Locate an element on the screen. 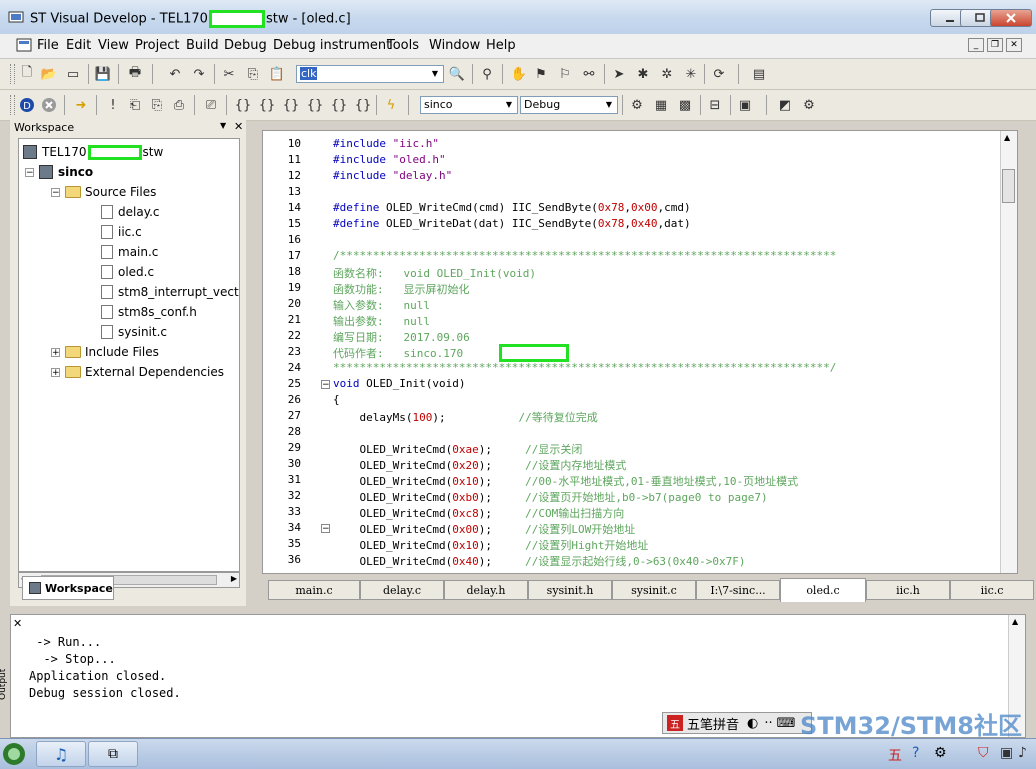 The image size is (1036, 769). menu-debug: Debug is located at coordinates (245, 45).